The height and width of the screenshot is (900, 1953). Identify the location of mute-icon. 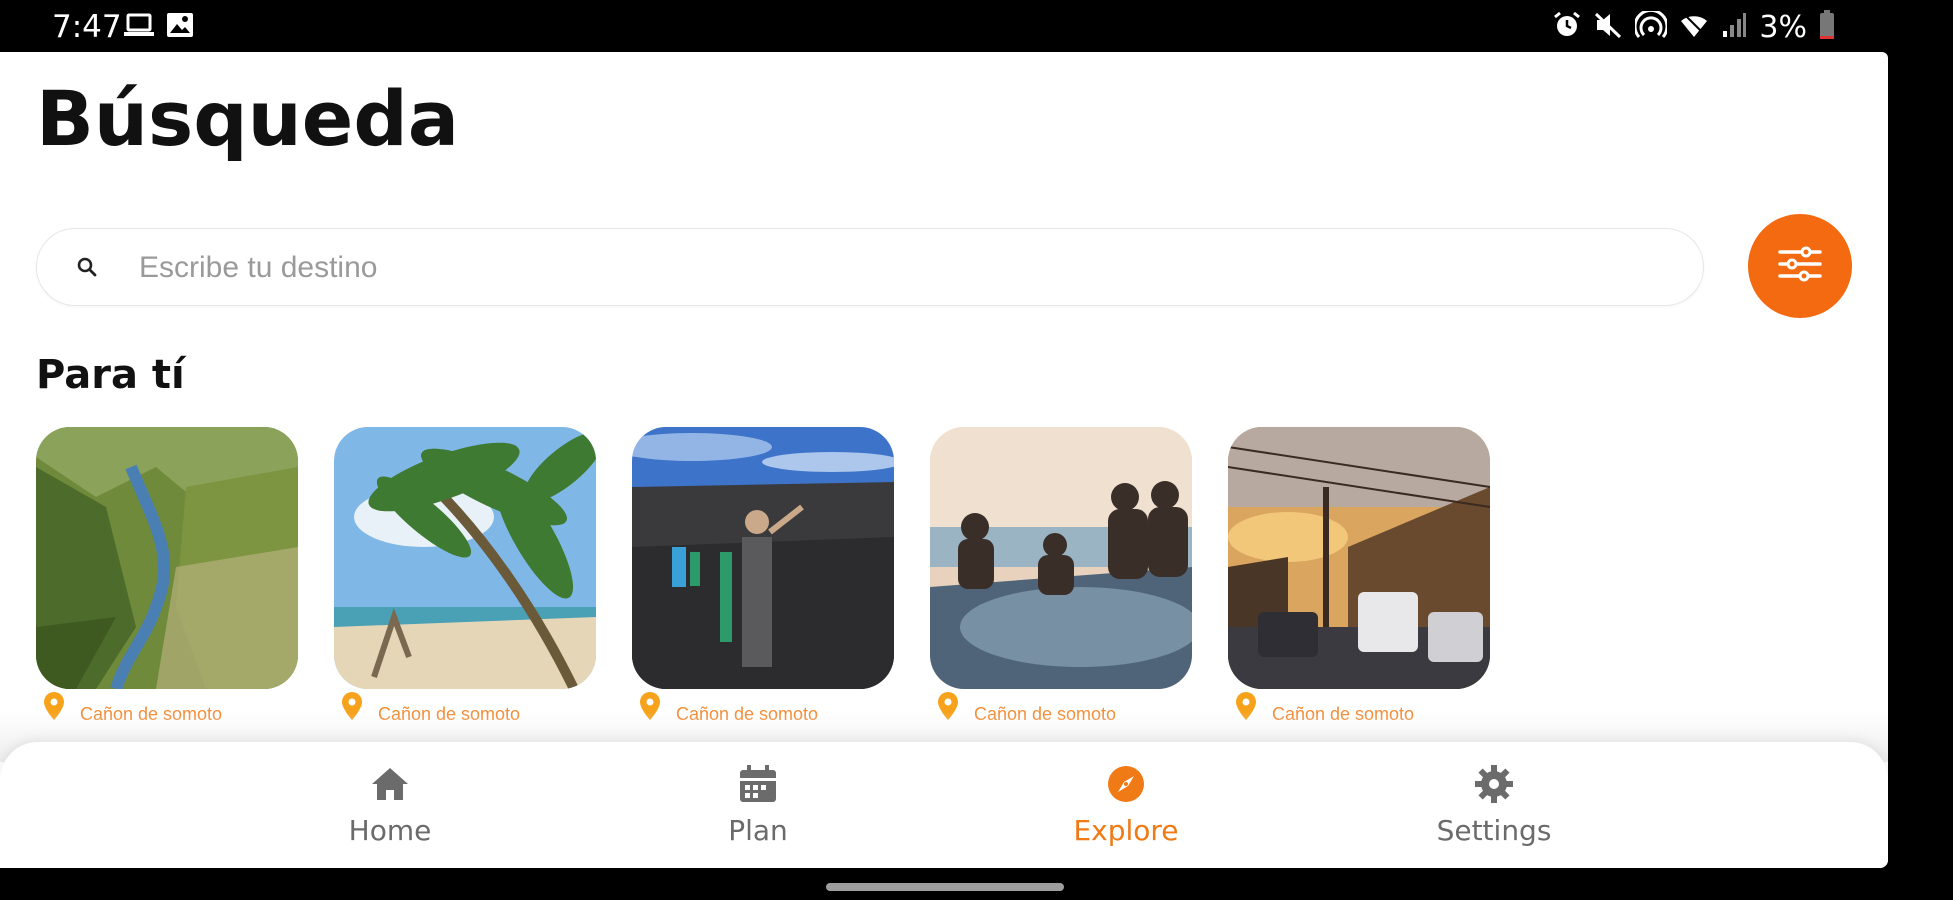
(1608, 27).